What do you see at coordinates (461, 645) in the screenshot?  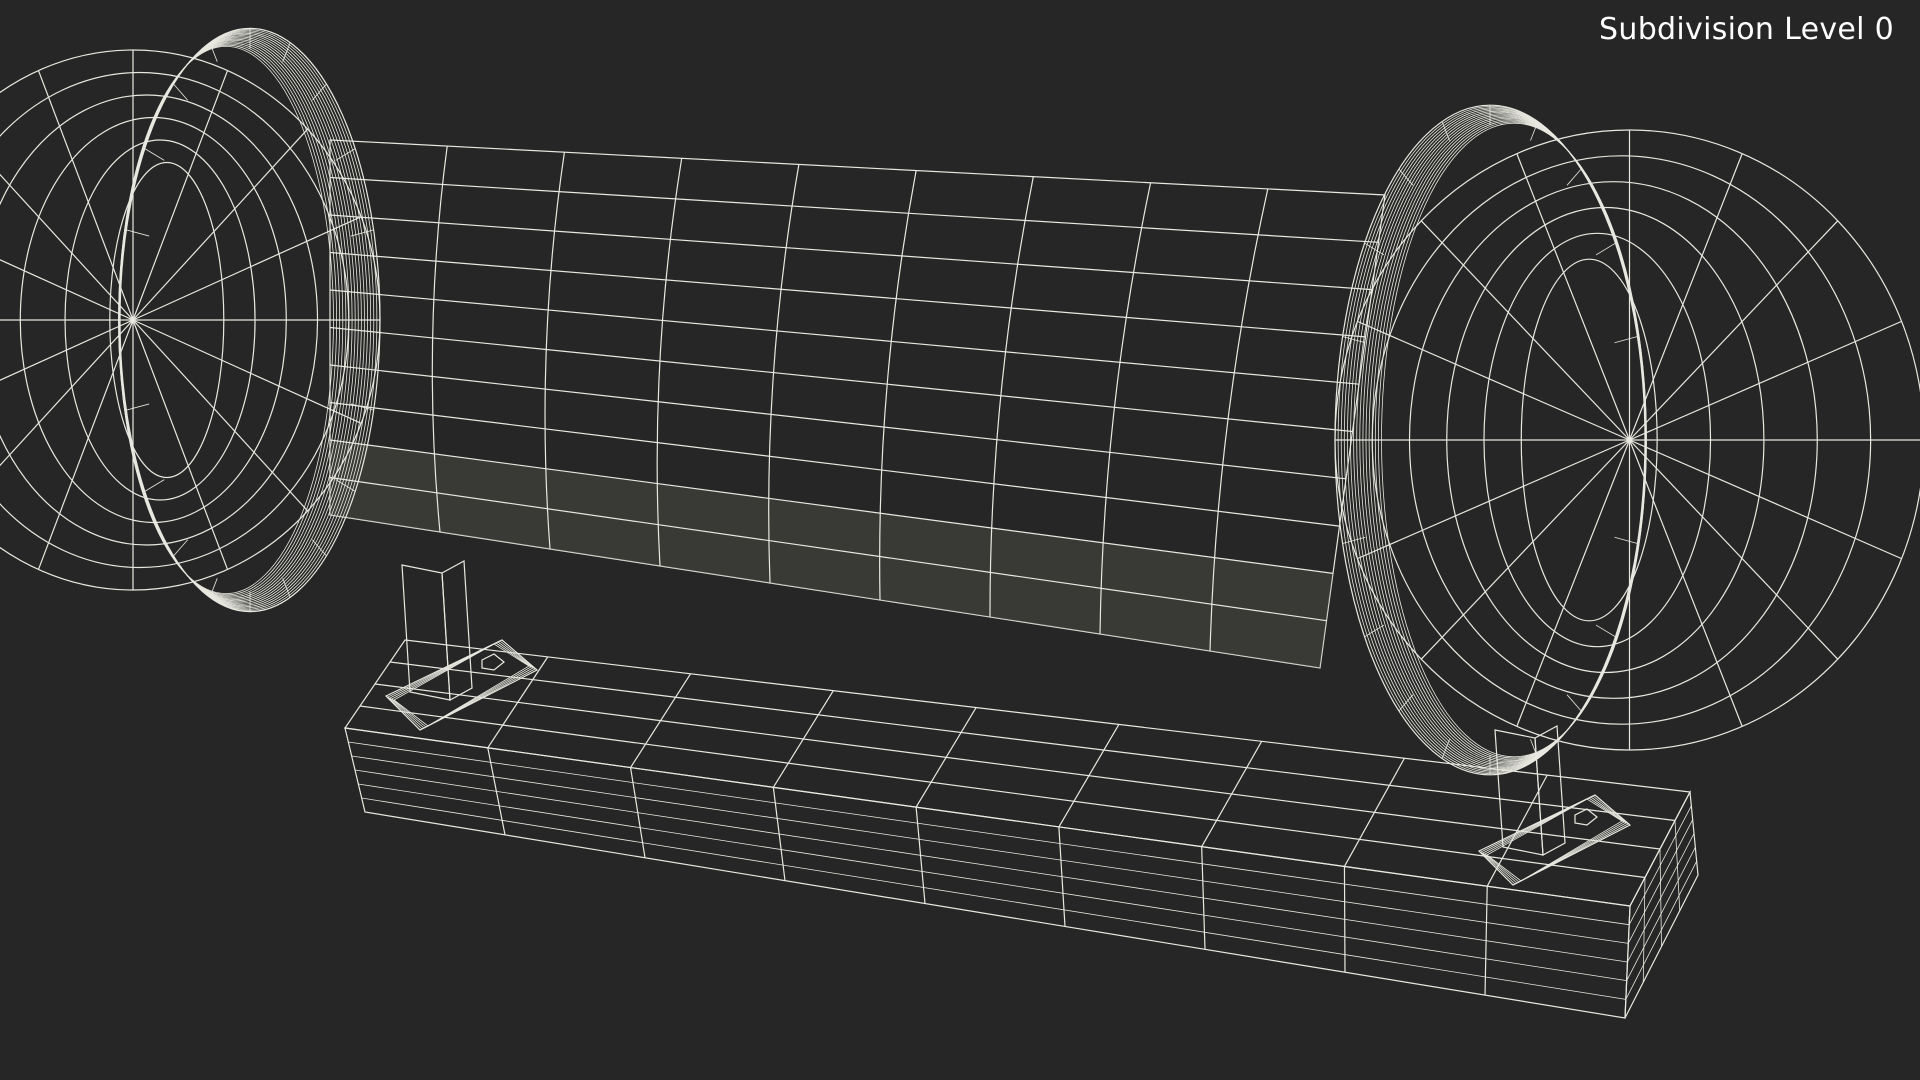 I see `support-leg-left` at bounding box center [461, 645].